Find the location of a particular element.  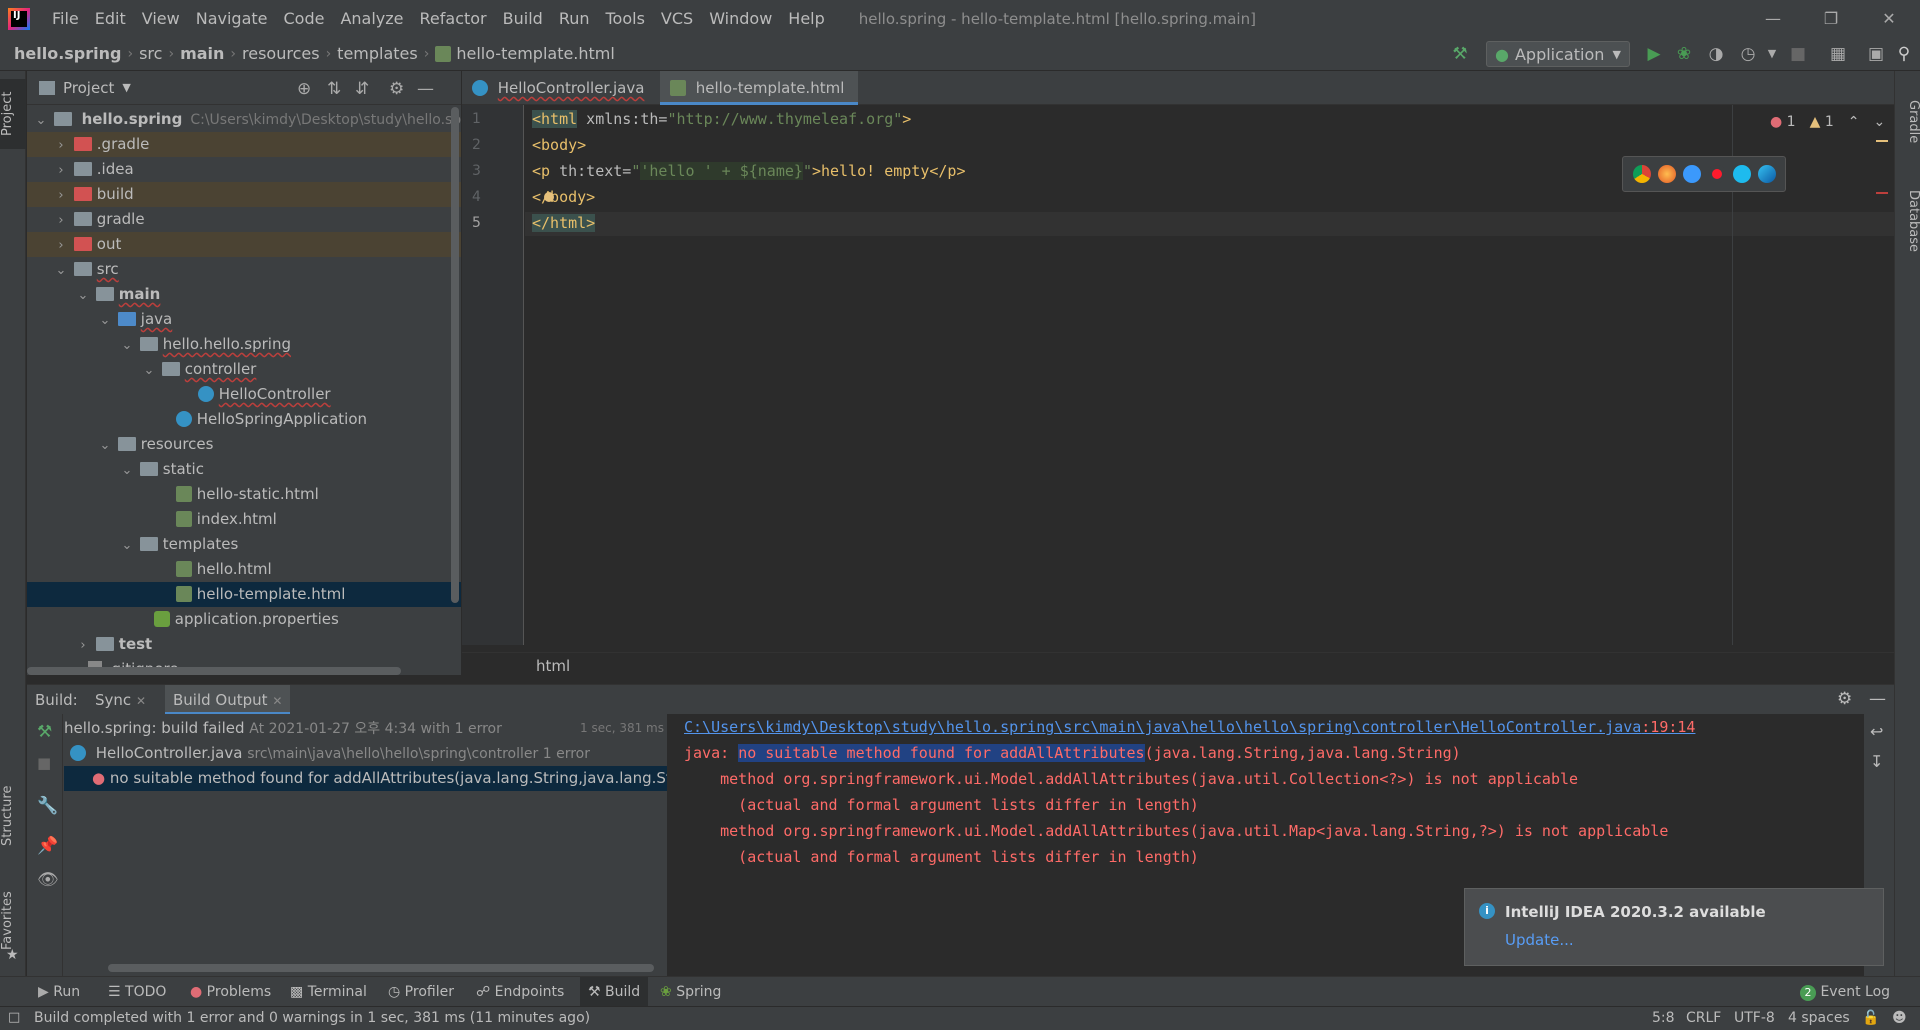

menu-analyze: Analyze is located at coordinates (371, 18).